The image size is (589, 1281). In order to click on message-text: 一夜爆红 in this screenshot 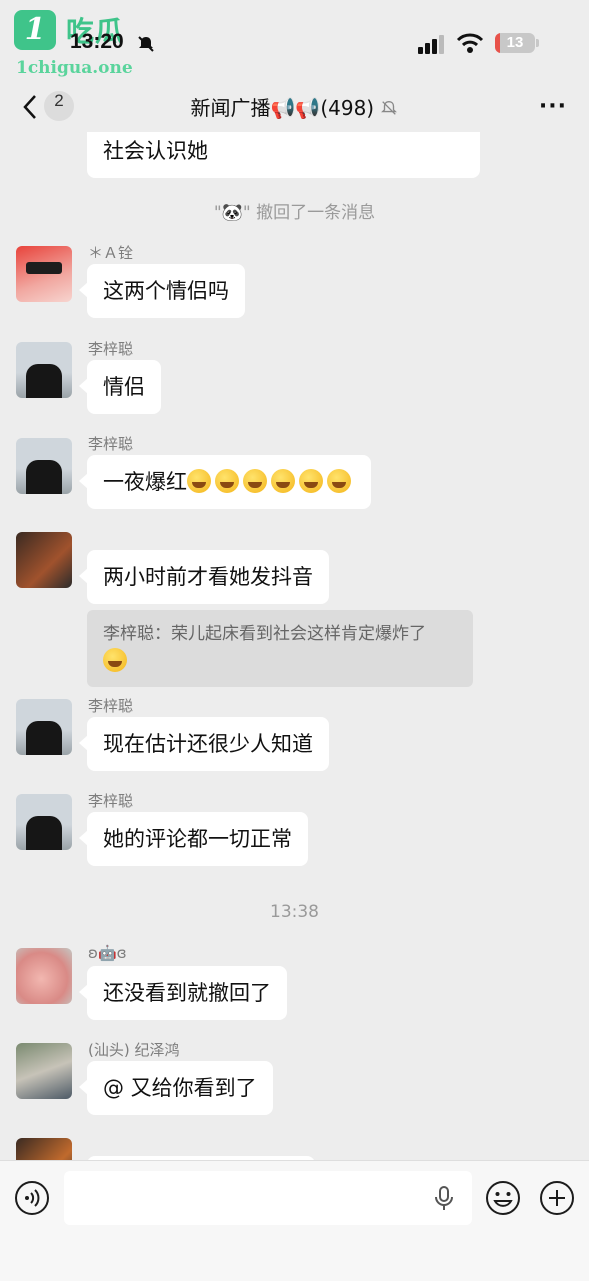, I will do `click(145, 482)`.